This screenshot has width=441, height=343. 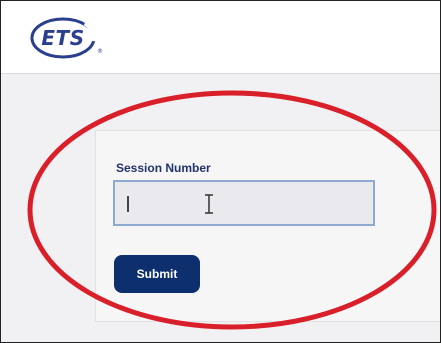 What do you see at coordinates (128, 204) in the screenshot?
I see `text-caret` at bounding box center [128, 204].